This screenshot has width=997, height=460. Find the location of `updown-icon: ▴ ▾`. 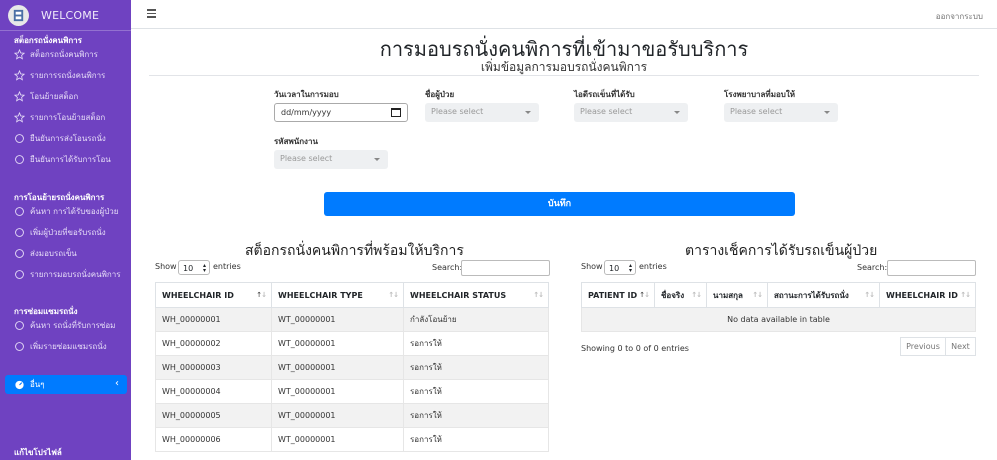

updown-icon: ▴ ▾ is located at coordinates (630, 268).